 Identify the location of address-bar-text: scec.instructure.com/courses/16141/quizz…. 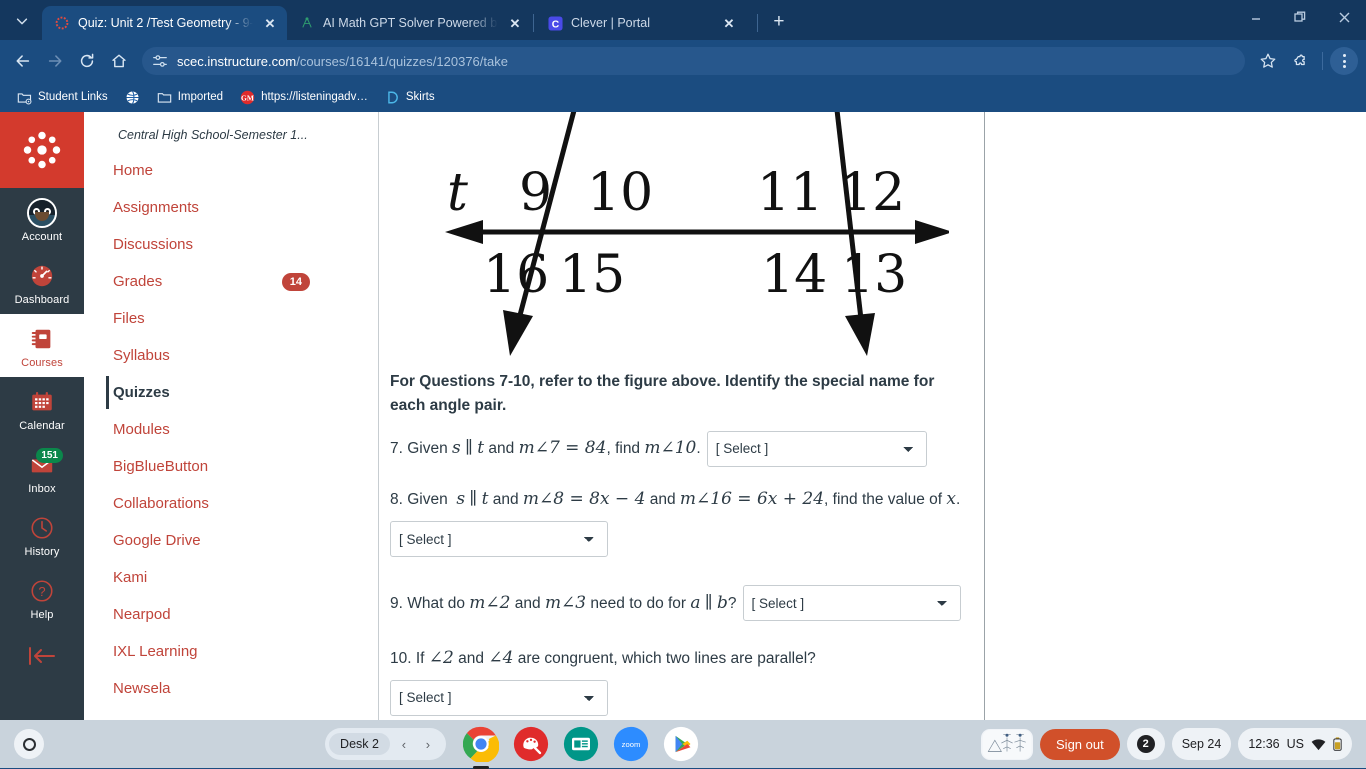
(342, 61).